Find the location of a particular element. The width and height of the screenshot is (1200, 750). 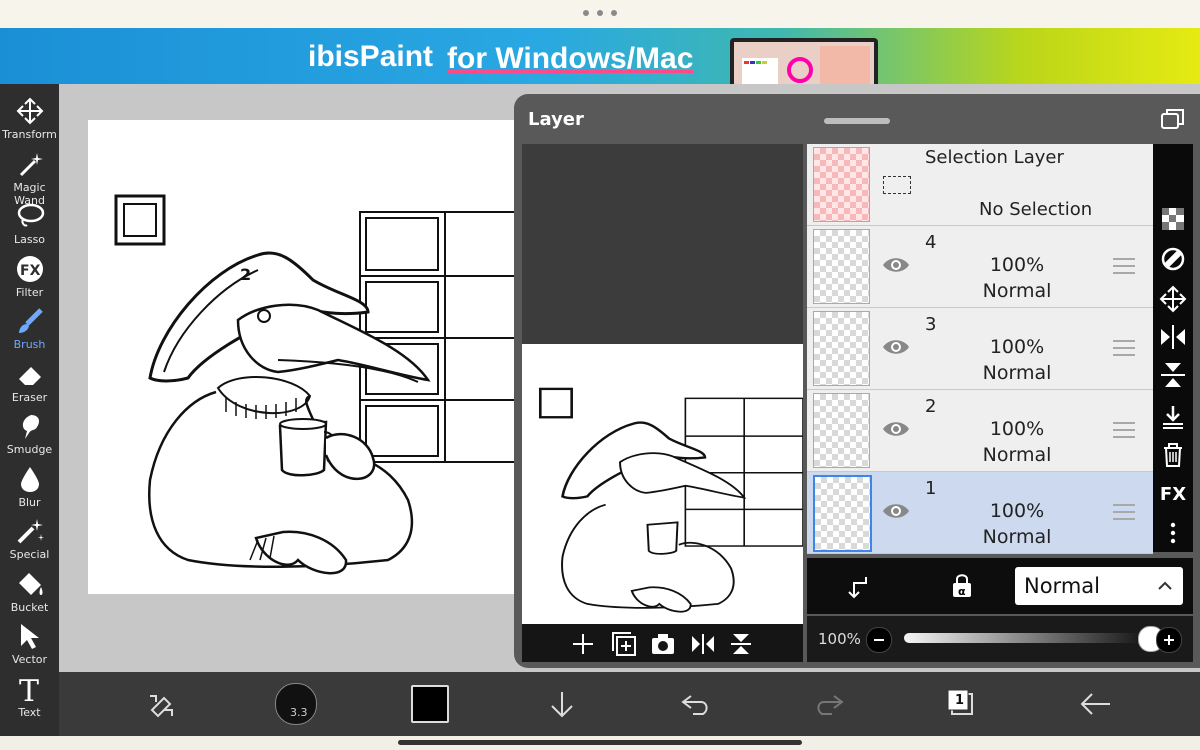

tool-bucket: Bucket is located at coordinates (29, 591).